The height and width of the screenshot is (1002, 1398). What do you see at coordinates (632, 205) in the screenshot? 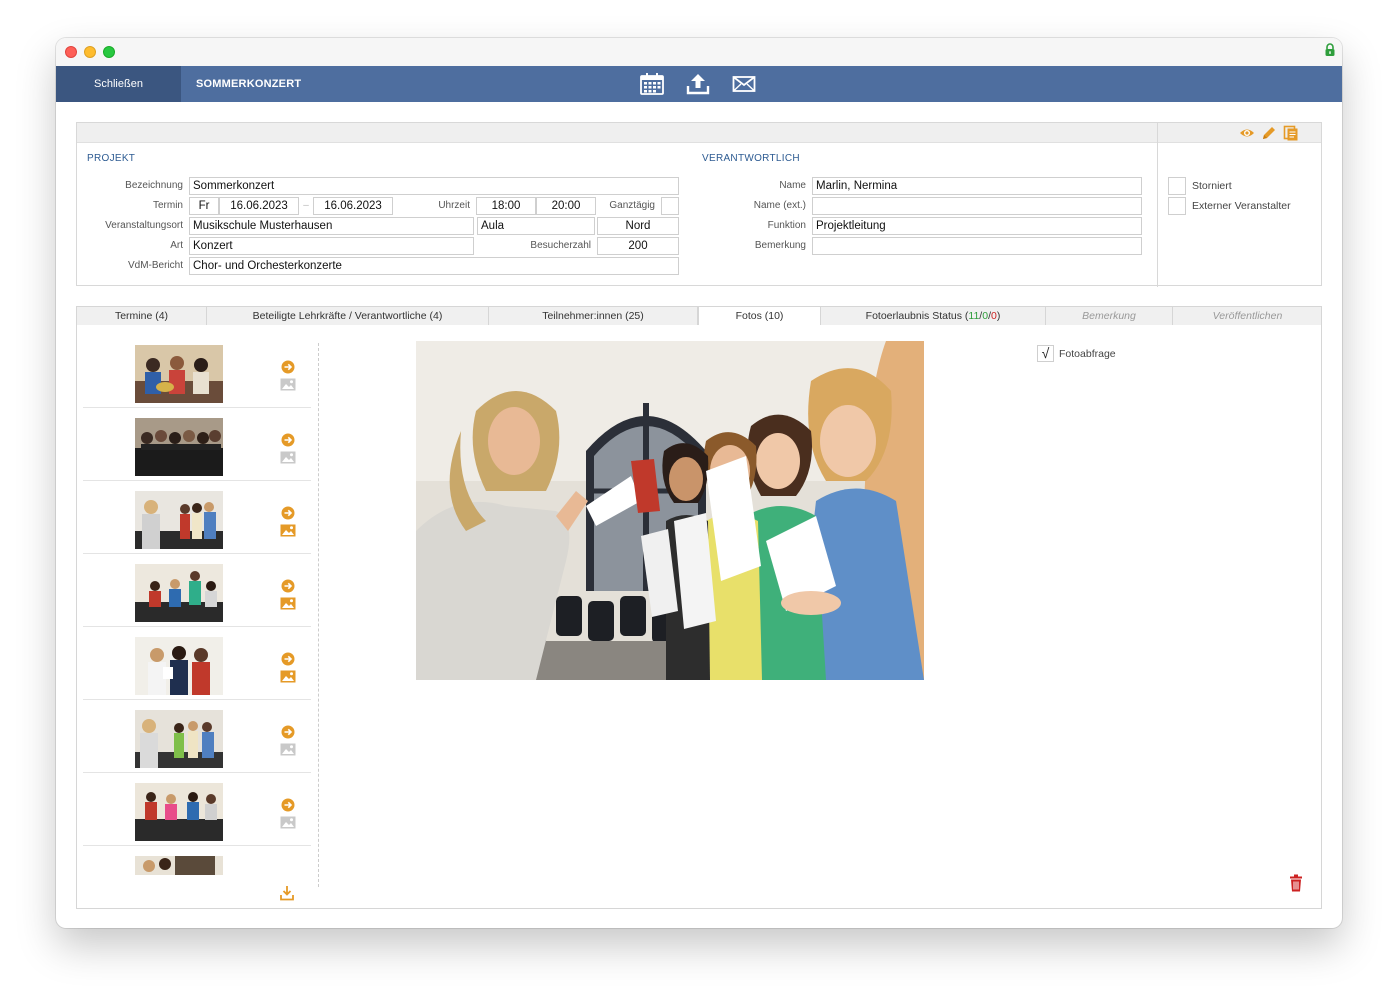
I see `ganztaegig-label: Ganztägig` at bounding box center [632, 205].